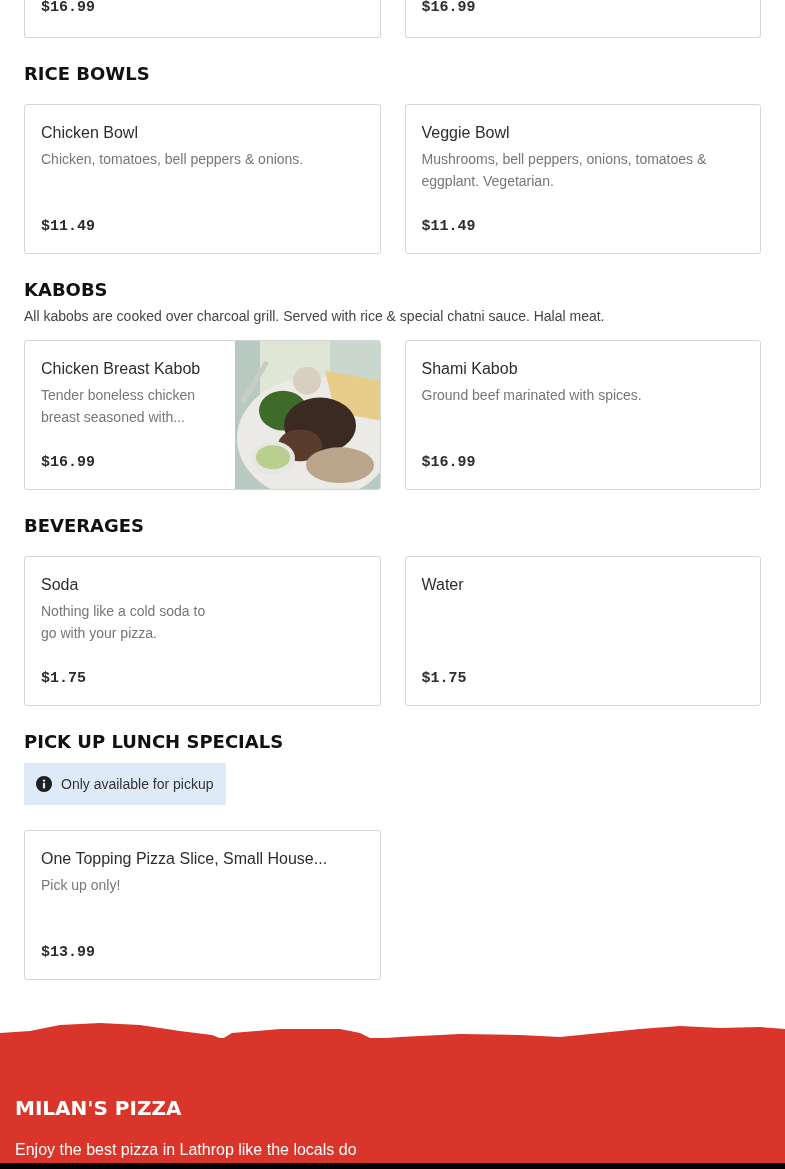 The width and height of the screenshot is (785, 1169). What do you see at coordinates (154, 742) in the screenshot?
I see `section-heading: PICK UP LUNCH SPECIALS` at bounding box center [154, 742].